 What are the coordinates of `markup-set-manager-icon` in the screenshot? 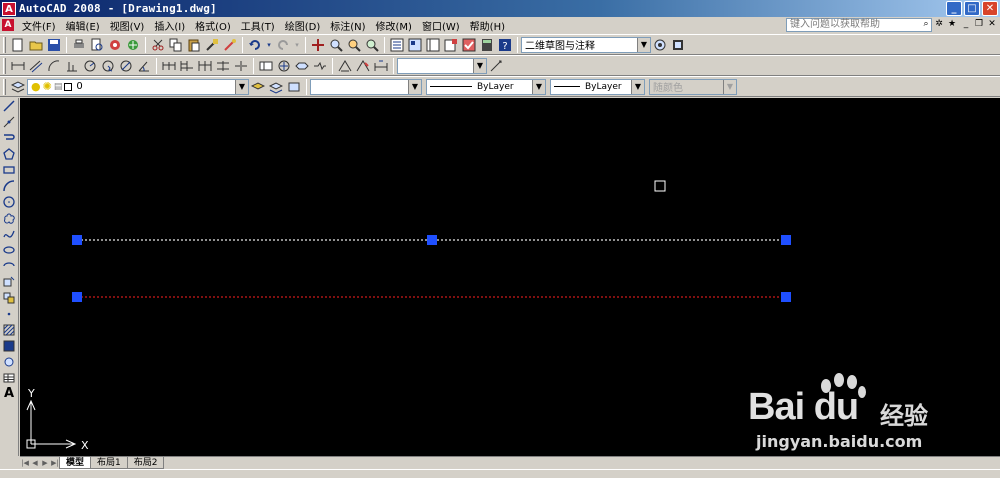 It's located at (469, 45).